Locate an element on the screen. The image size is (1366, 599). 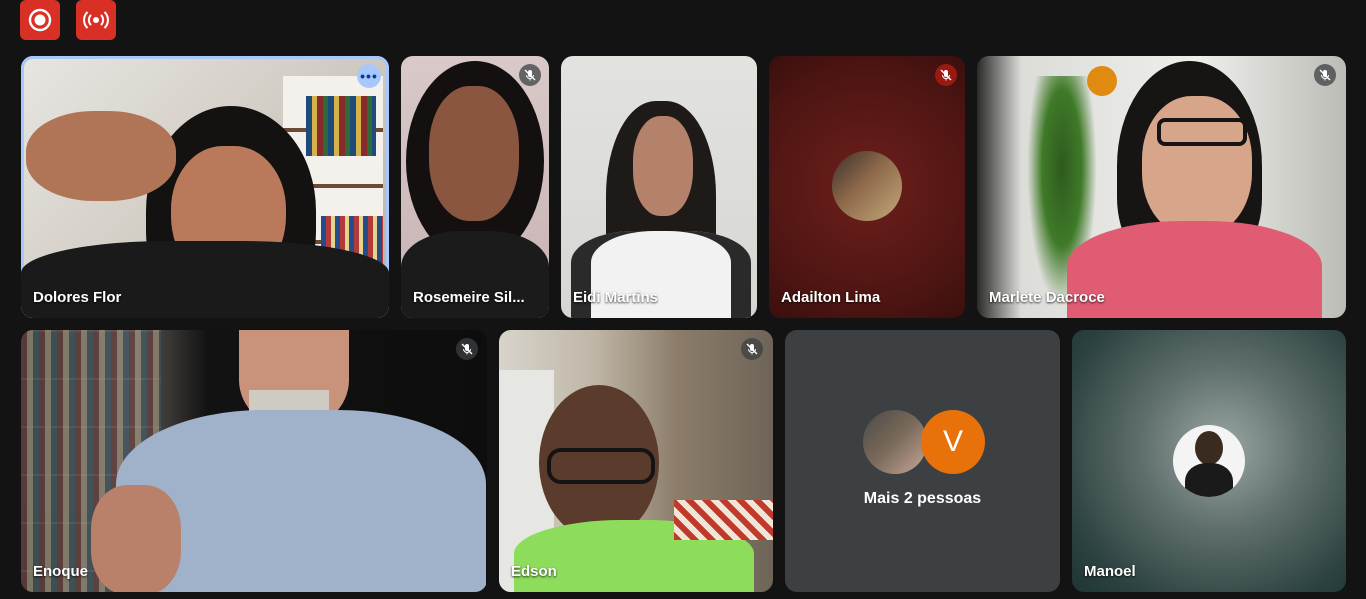
participant-name: Marlete Dacroce is located at coordinates (1047, 297).